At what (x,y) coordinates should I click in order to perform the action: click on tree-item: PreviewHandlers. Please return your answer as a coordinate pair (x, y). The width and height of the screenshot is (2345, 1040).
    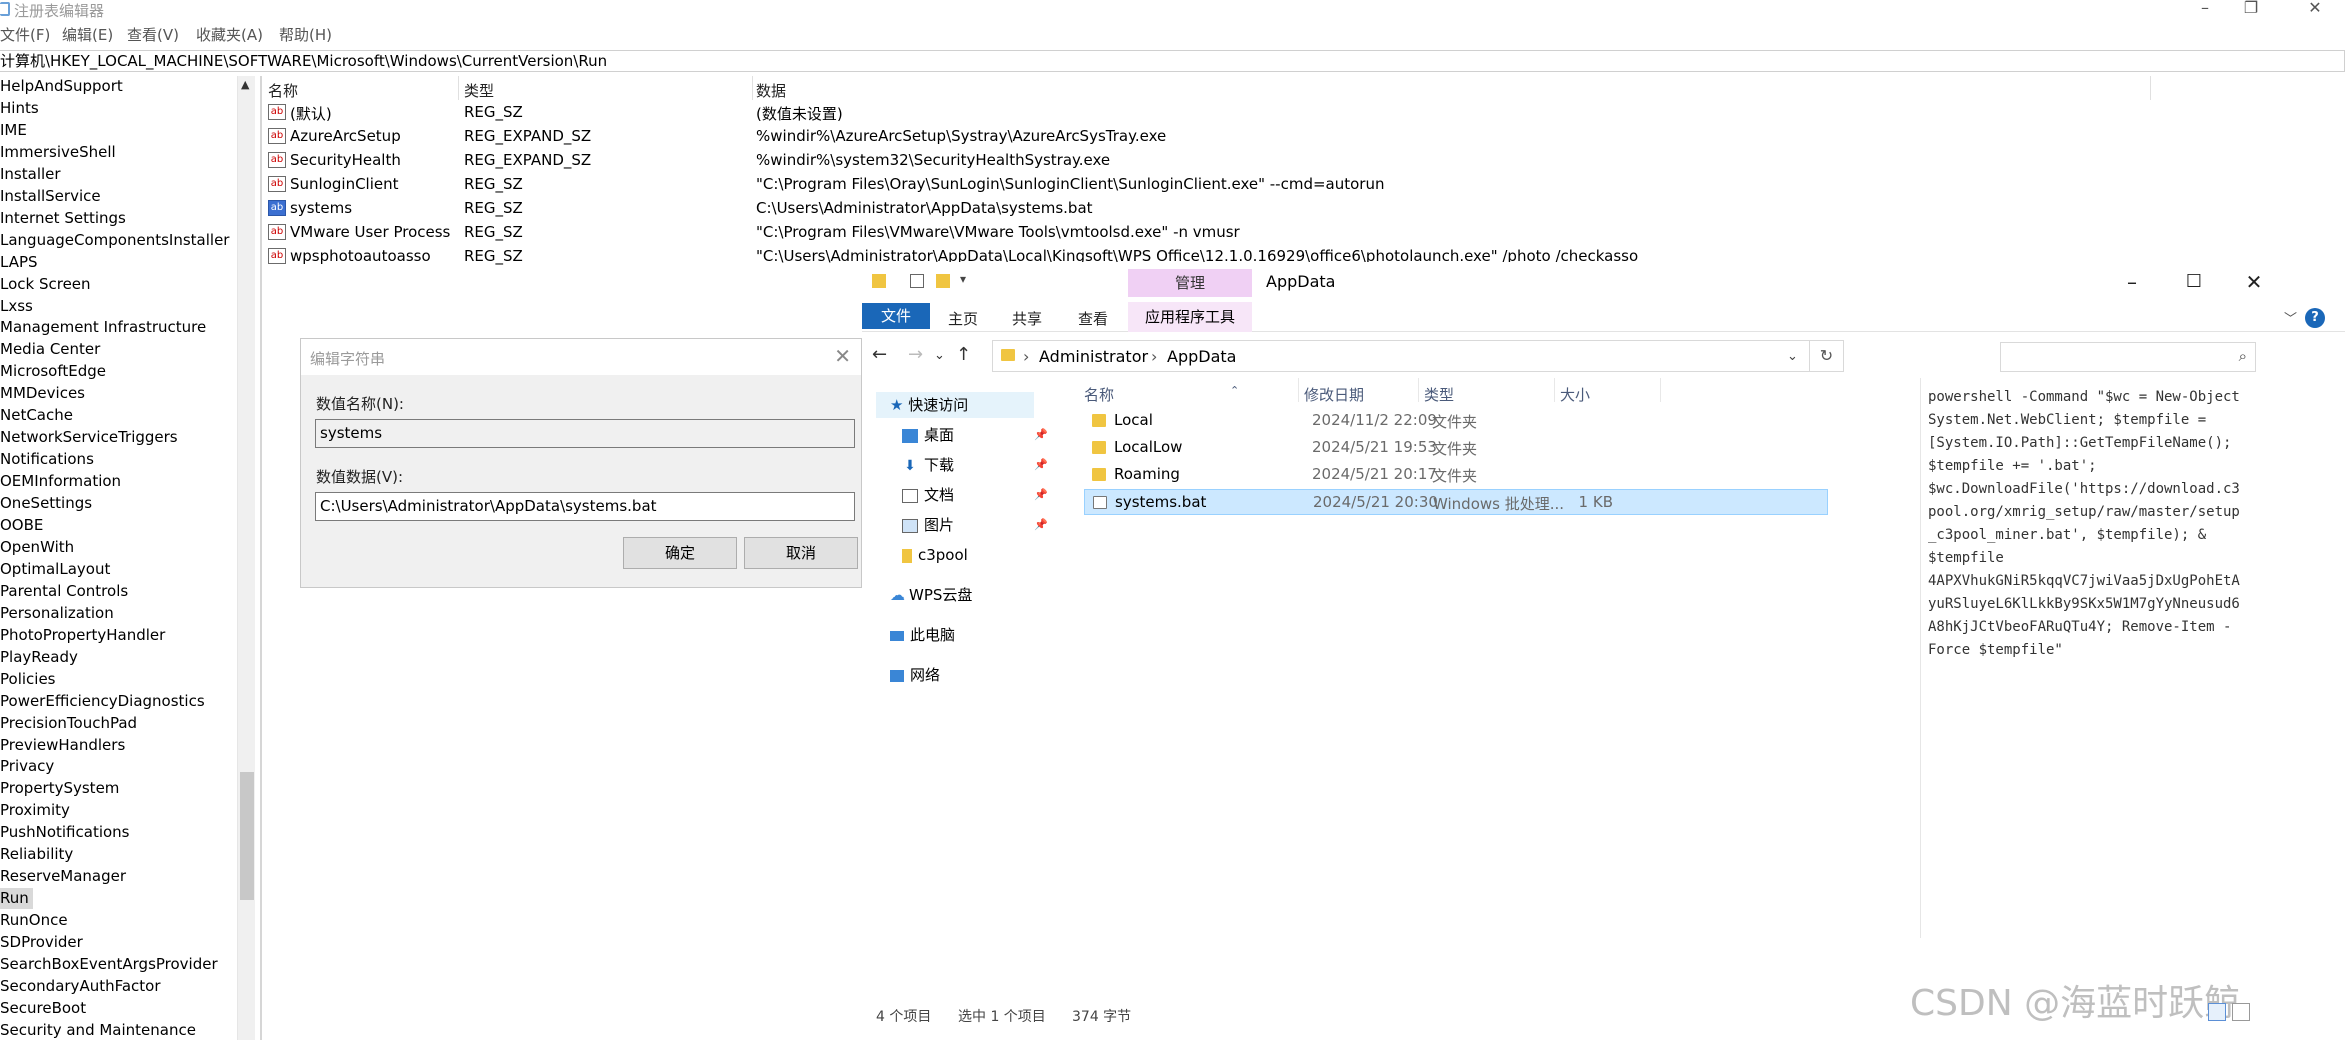
    Looking at the image, I should click on (62, 745).